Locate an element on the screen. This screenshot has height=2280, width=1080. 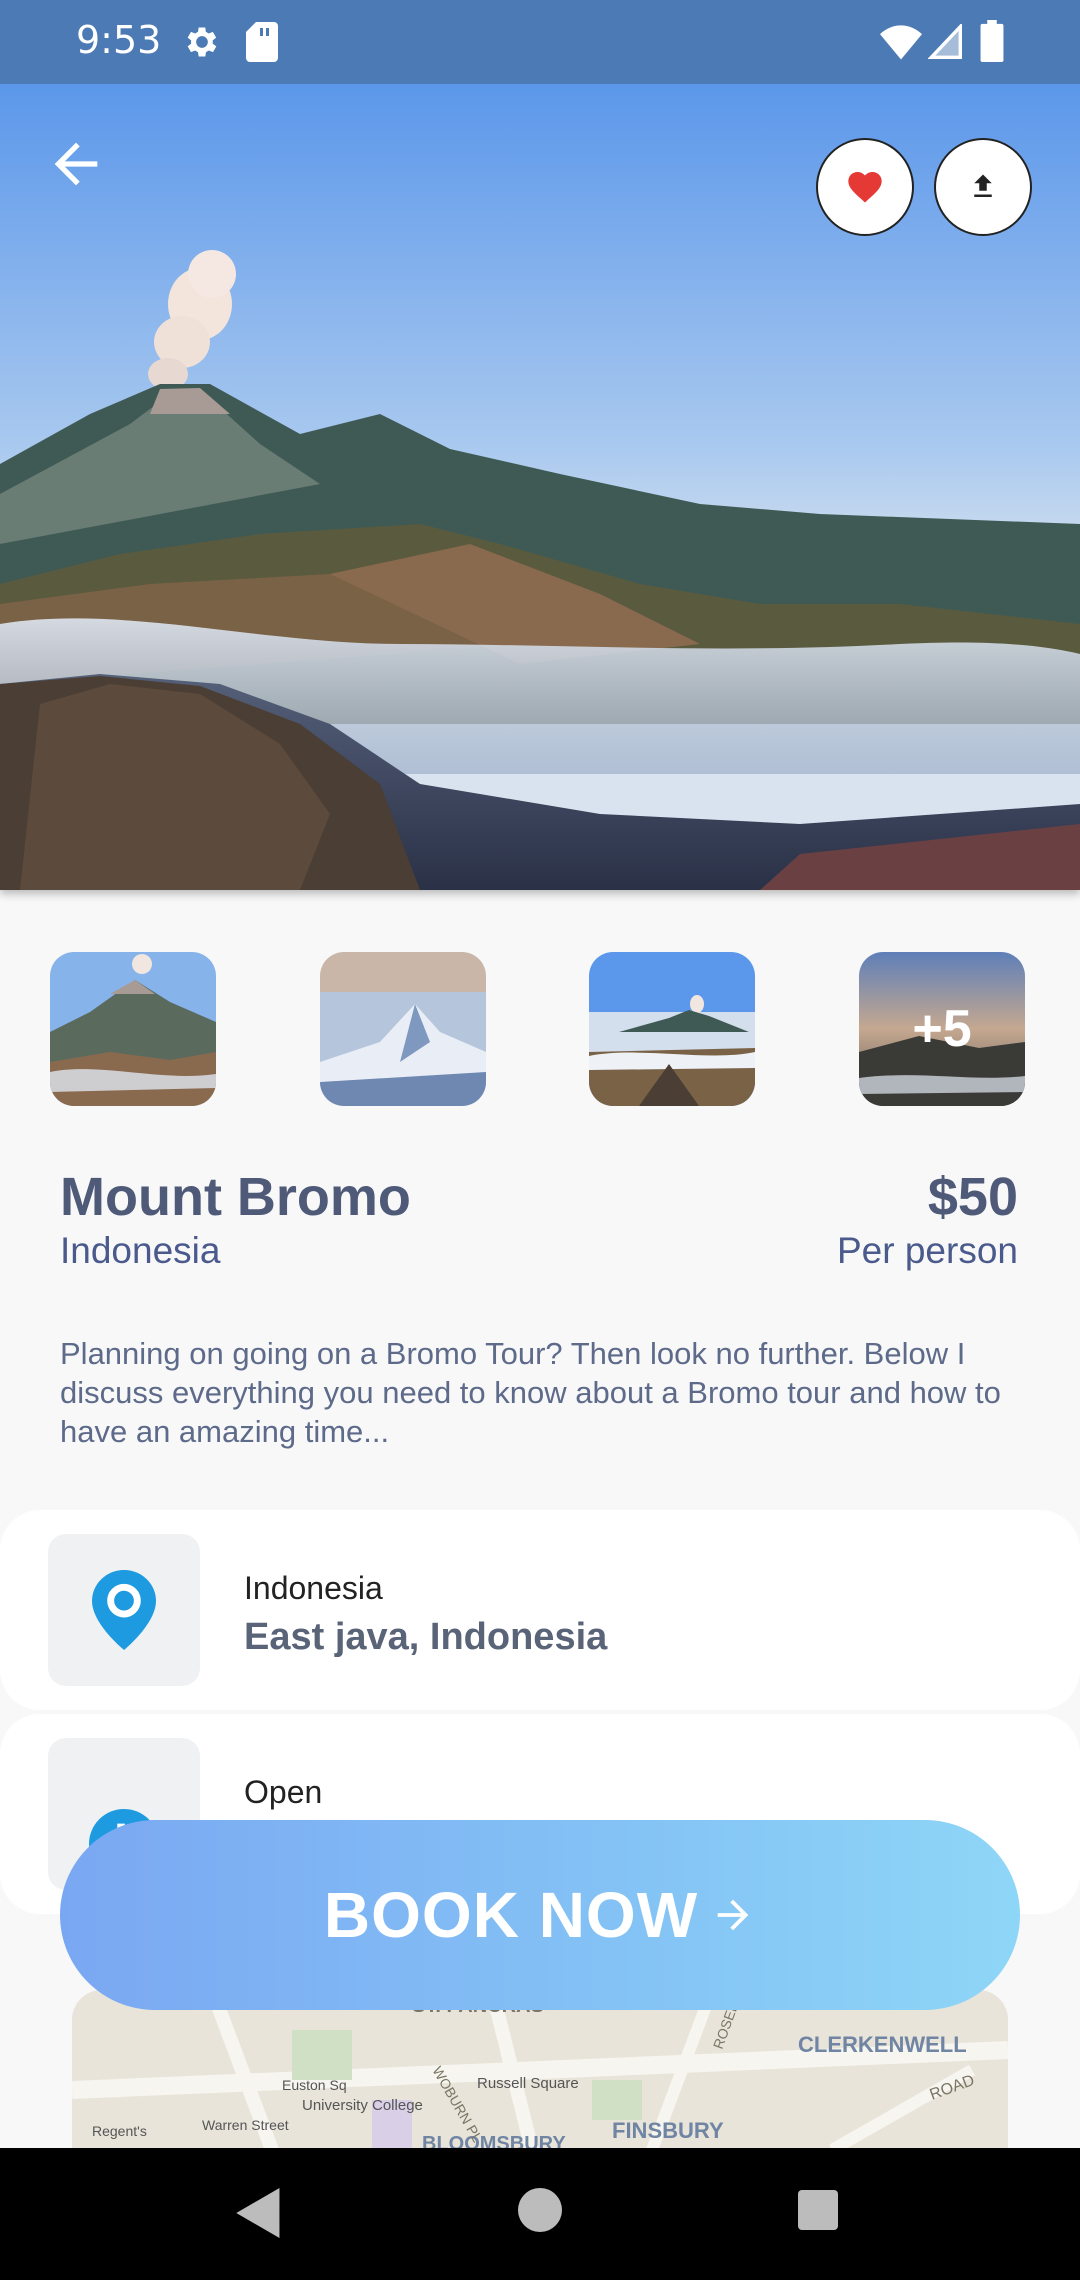
nav-home-icon is located at coordinates (540, 2210).